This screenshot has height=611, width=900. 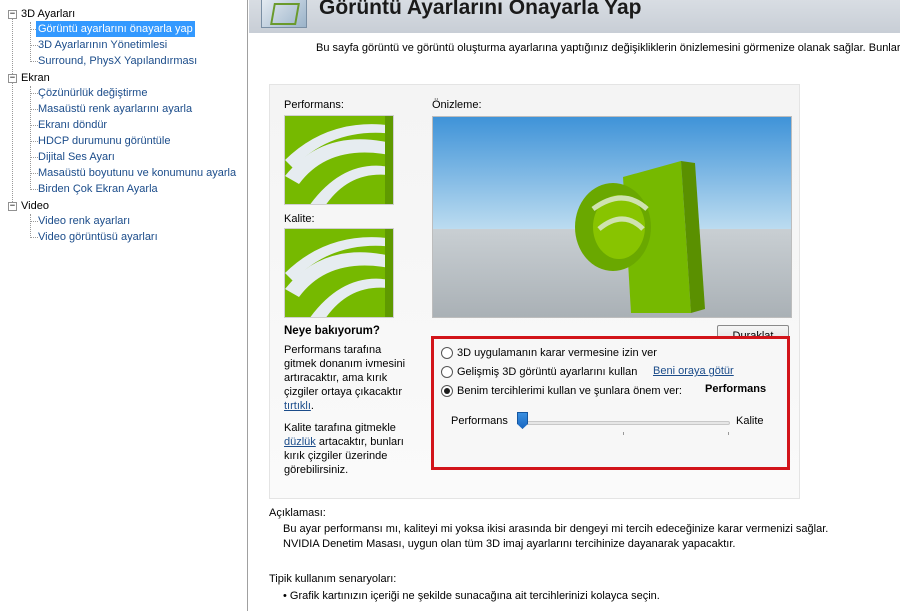 I want to click on description-title: Açıklaması:, so click(x=297, y=513).